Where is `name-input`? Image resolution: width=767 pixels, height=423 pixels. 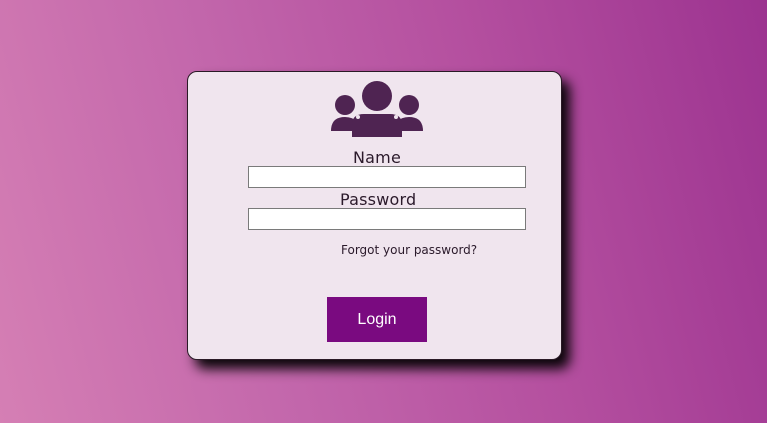 name-input is located at coordinates (387, 177).